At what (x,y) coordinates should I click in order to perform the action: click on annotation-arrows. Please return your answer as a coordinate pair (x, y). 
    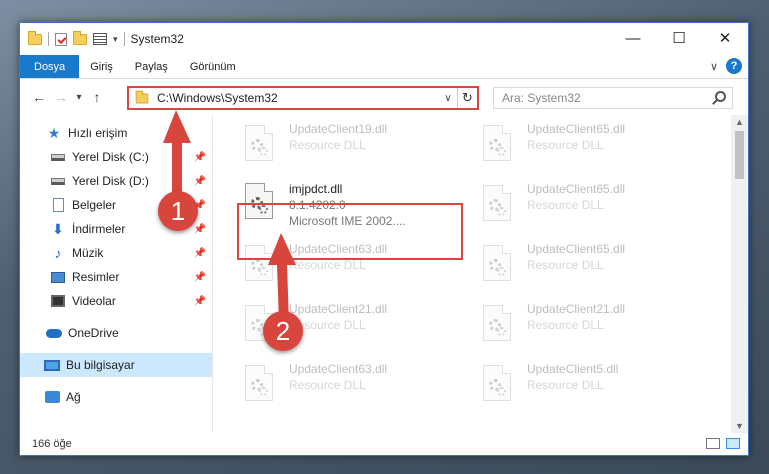
    Looking at the image, I should click on (229, 216).